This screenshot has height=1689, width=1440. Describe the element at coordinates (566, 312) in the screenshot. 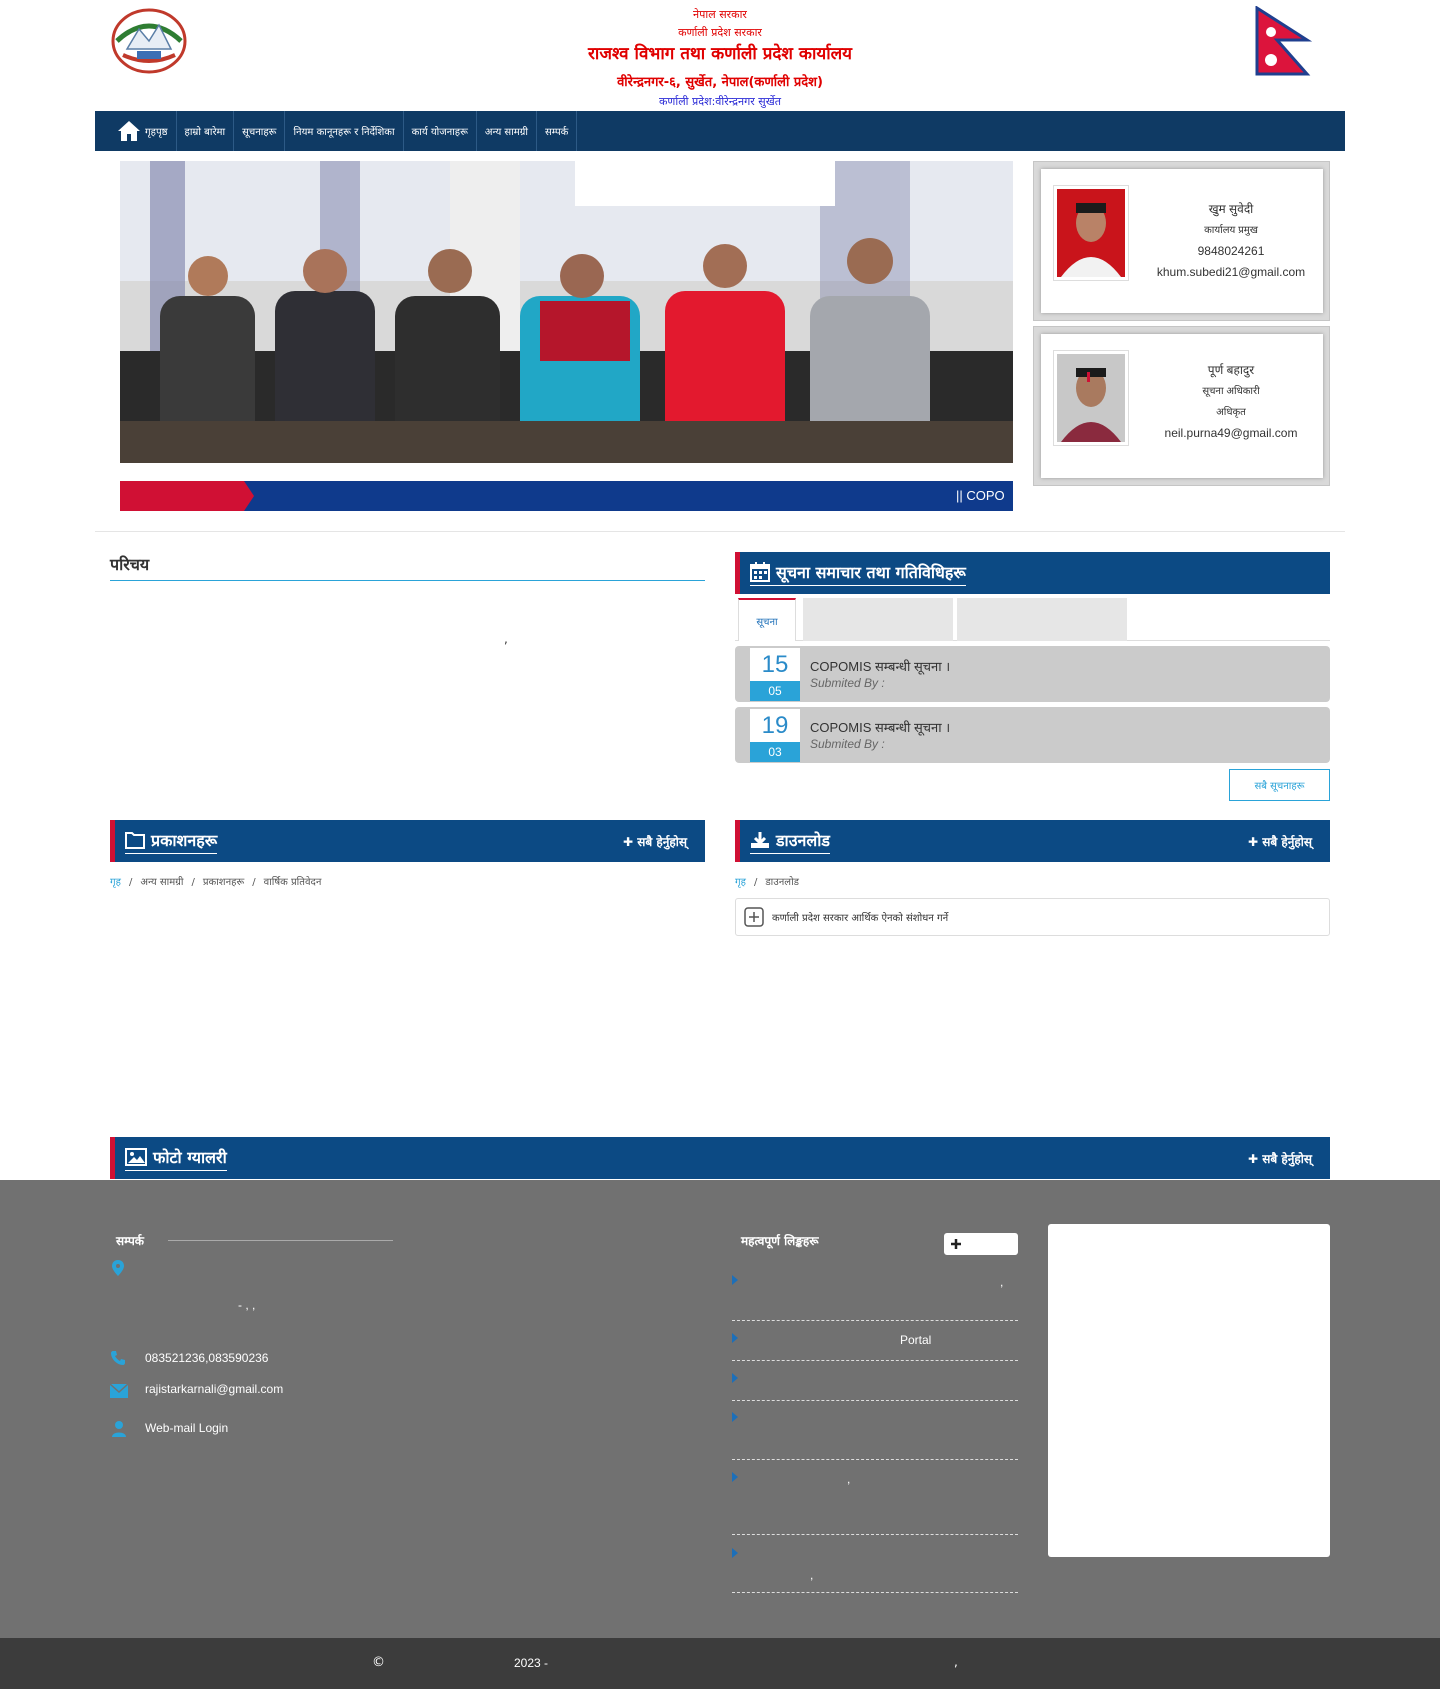

I see `image-slider` at that location.